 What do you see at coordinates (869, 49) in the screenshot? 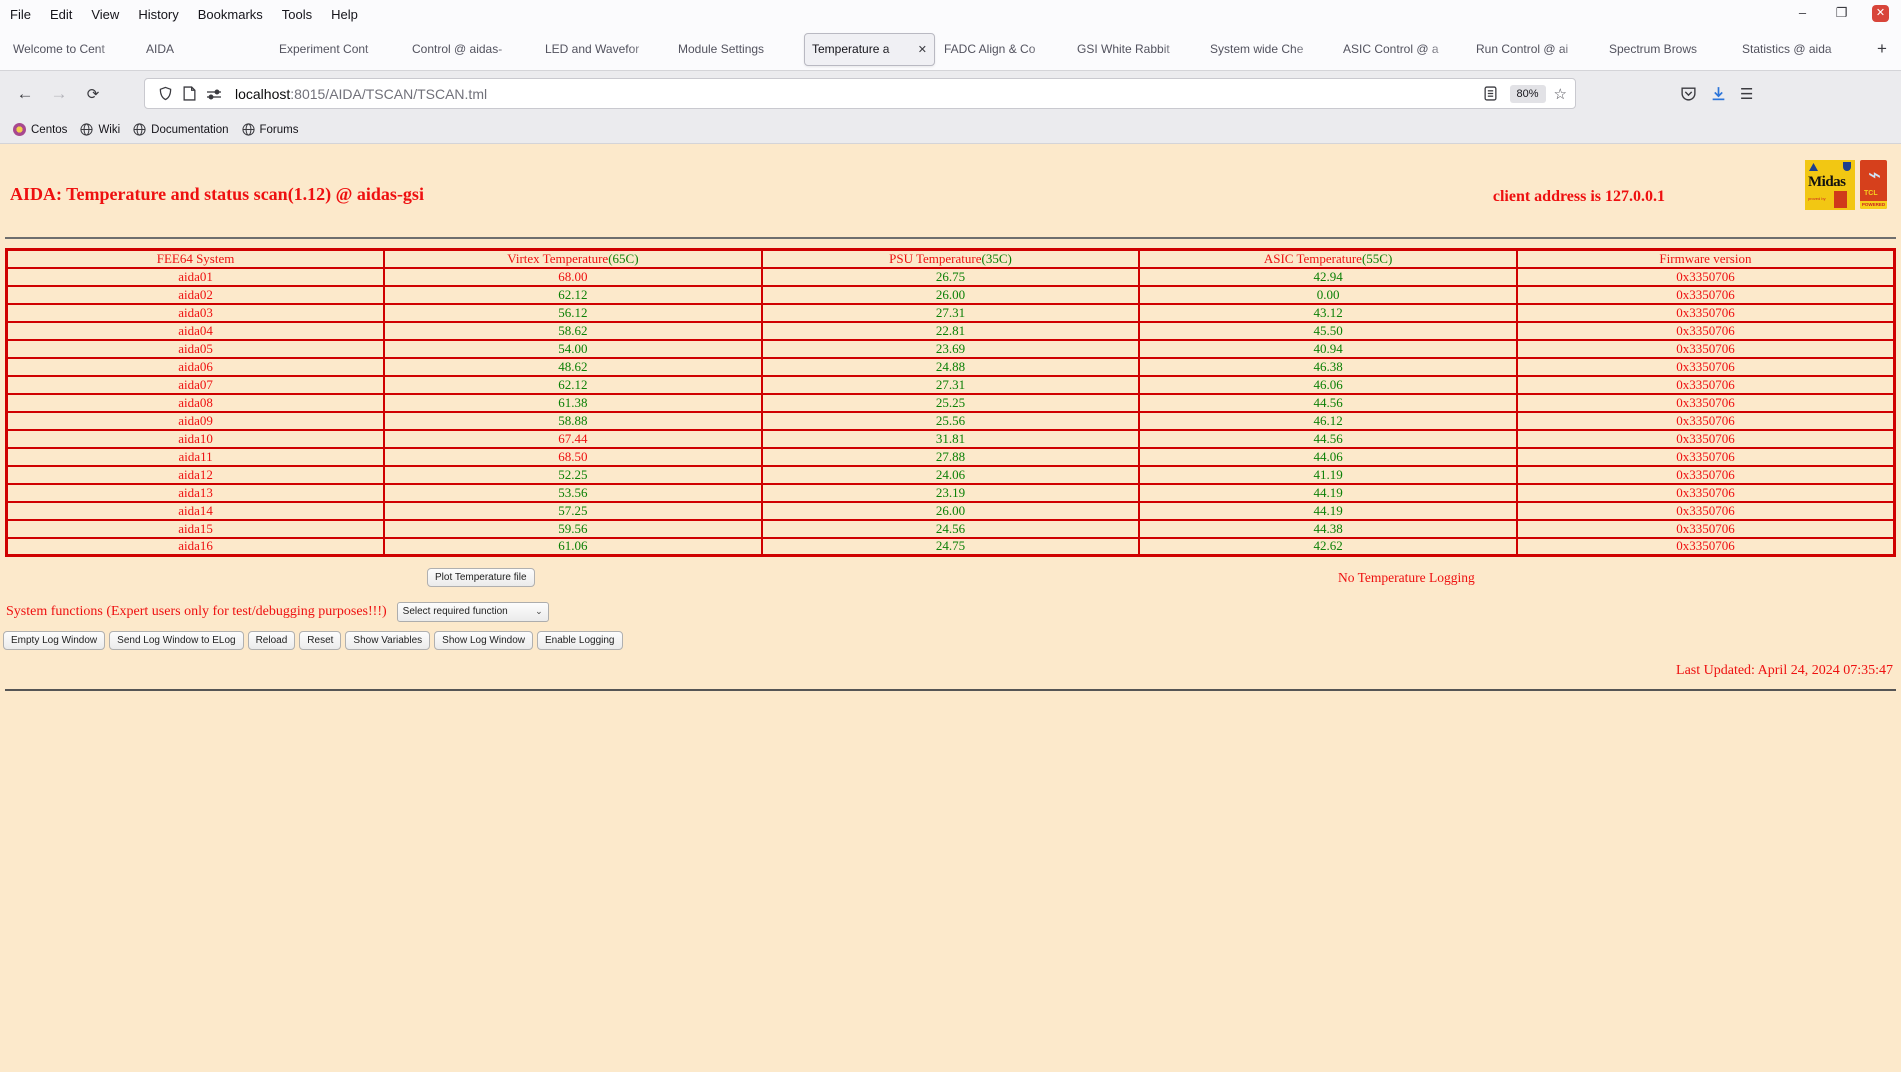
I see `browser-tab: Temperature a ✕` at bounding box center [869, 49].